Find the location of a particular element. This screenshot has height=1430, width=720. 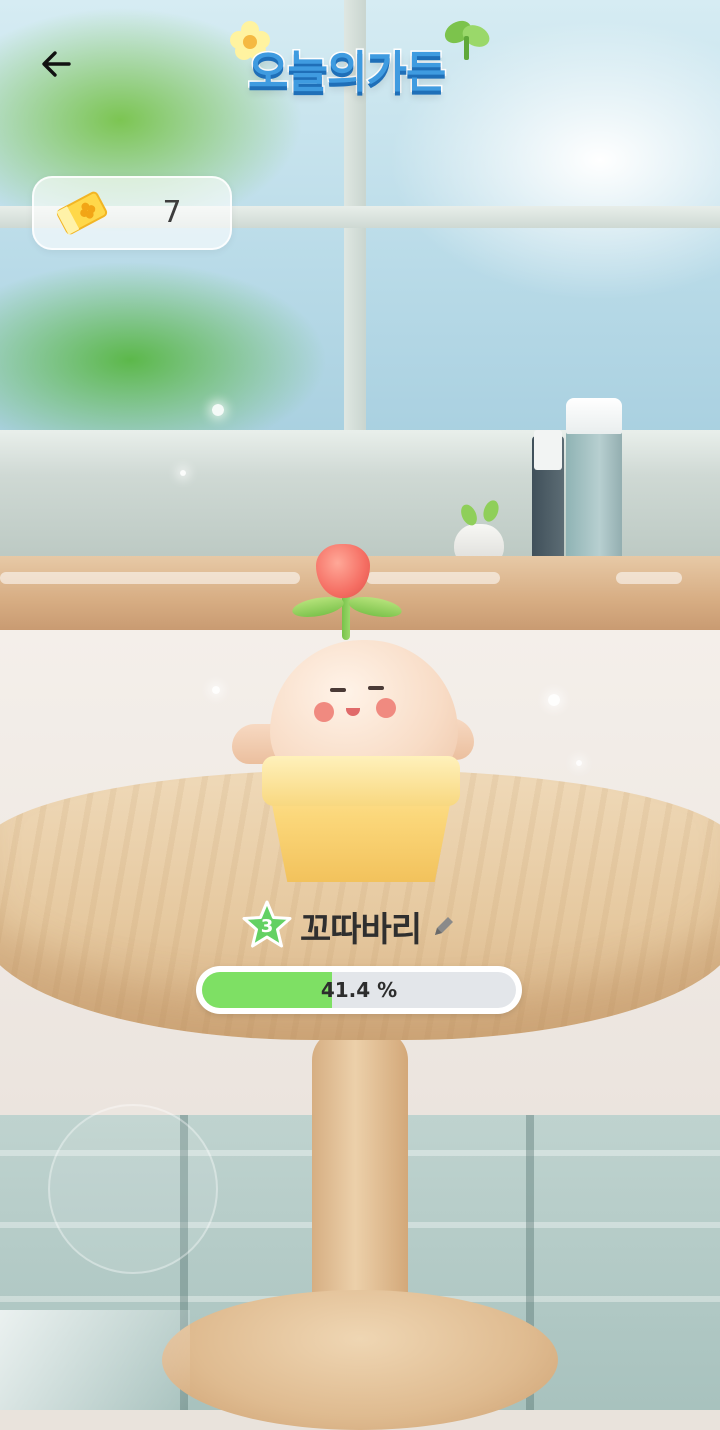

table-base is located at coordinates (360, 1360).